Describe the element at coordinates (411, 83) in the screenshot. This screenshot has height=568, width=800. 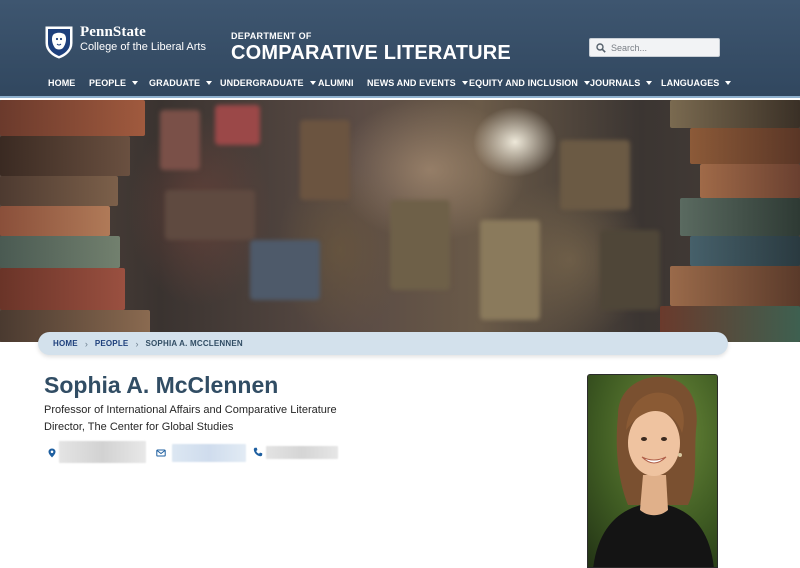
I see `nav-news-label: NEWS AND EVENTS` at that location.